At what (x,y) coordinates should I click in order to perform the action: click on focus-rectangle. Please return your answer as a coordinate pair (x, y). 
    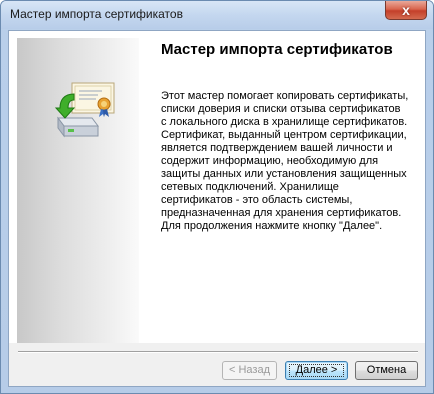
    Looking at the image, I should click on (316, 370).